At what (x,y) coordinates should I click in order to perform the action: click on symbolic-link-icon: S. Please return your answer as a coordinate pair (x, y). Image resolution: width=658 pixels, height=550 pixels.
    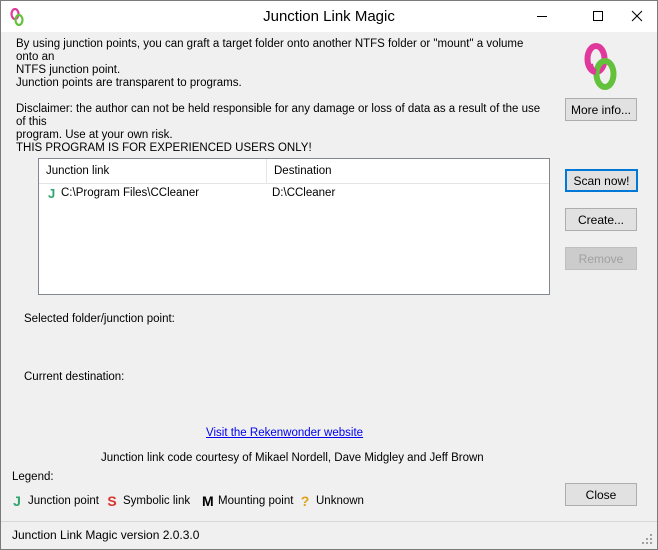
    Looking at the image, I should click on (112, 501).